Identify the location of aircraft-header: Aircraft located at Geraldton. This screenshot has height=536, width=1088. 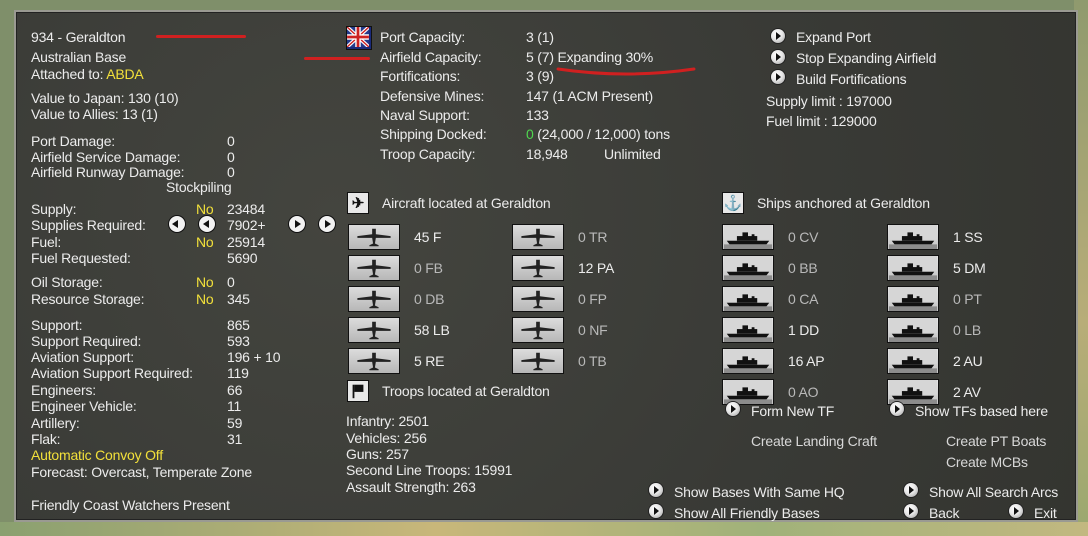
(466, 203).